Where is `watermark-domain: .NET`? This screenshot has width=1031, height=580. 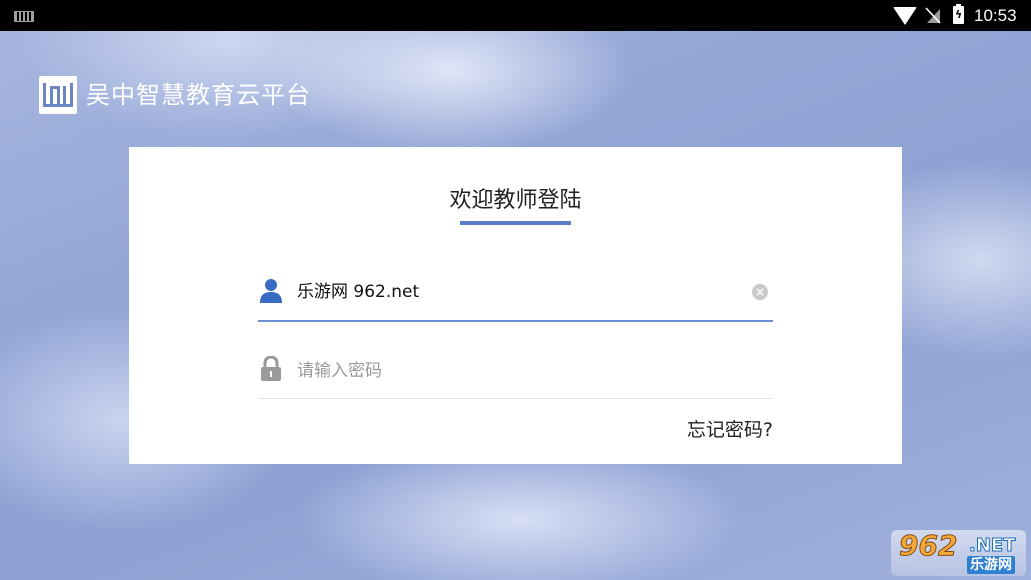 watermark-domain: .NET is located at coordinates (992, 546).